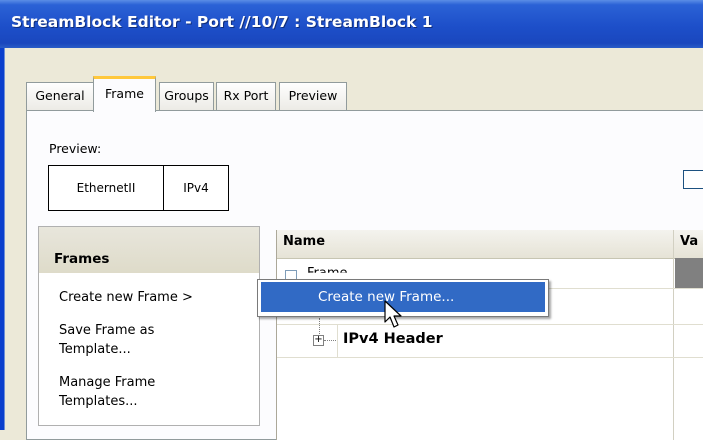 This screenshot has height=440, width=703. Describe the element at coordinates (693, 179) in the screenshot. I see `checkbox` at that location.